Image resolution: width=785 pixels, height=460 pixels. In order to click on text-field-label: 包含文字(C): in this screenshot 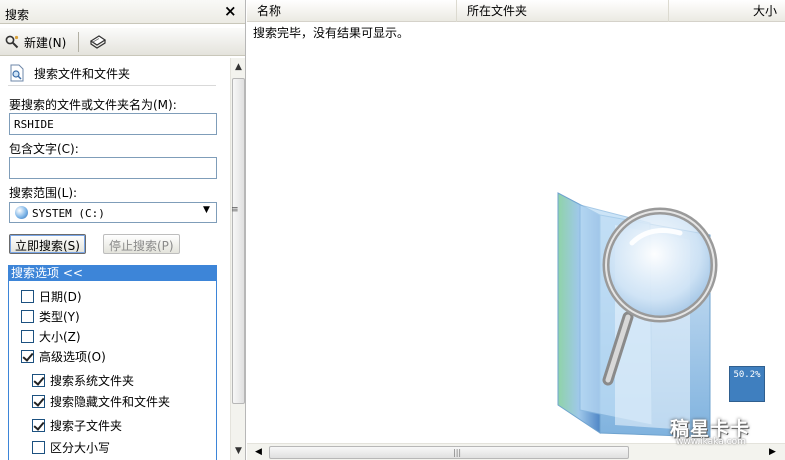, I will do `click(44, 149)`.